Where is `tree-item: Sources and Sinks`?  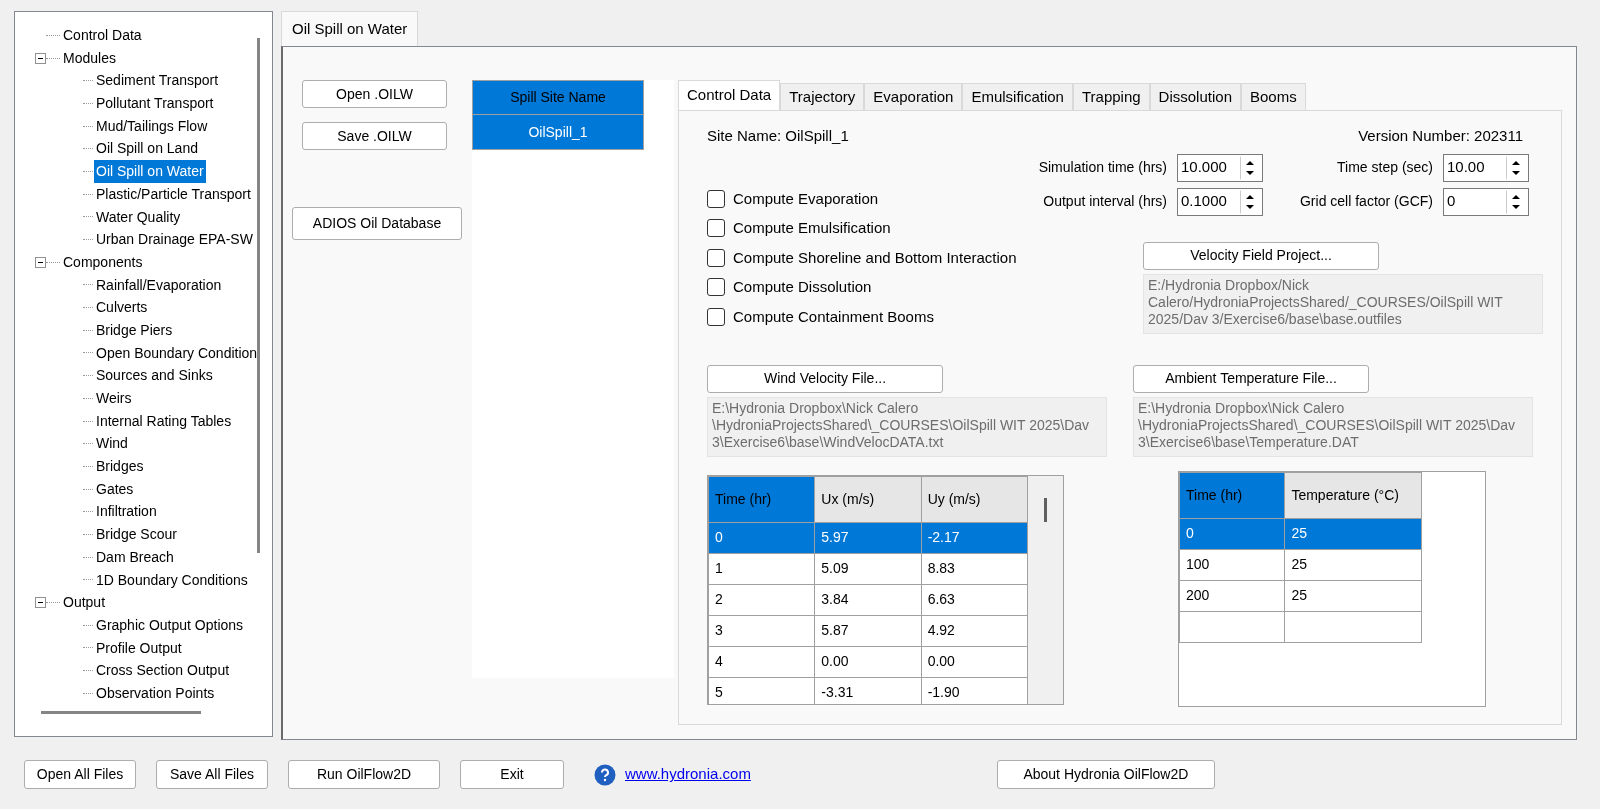 tree-item: Sources and Sinks is located at coordinates (154, 375).